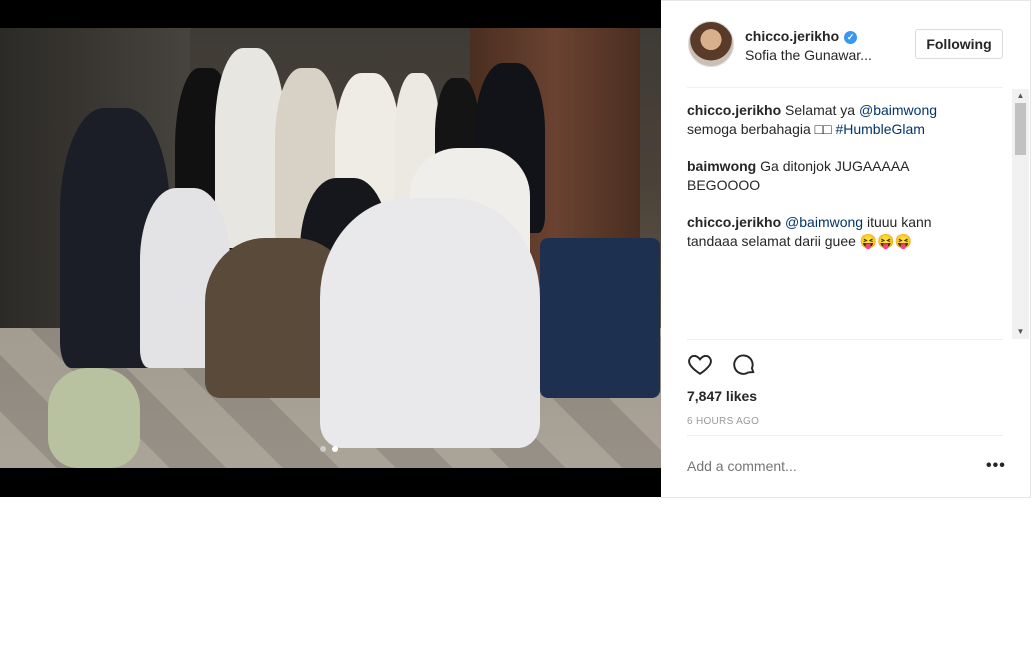 This screenshot has width=1031, height=655. Describe the element at coordinates (600, 318) in the screenshot. I see `blue-chair` at that location.